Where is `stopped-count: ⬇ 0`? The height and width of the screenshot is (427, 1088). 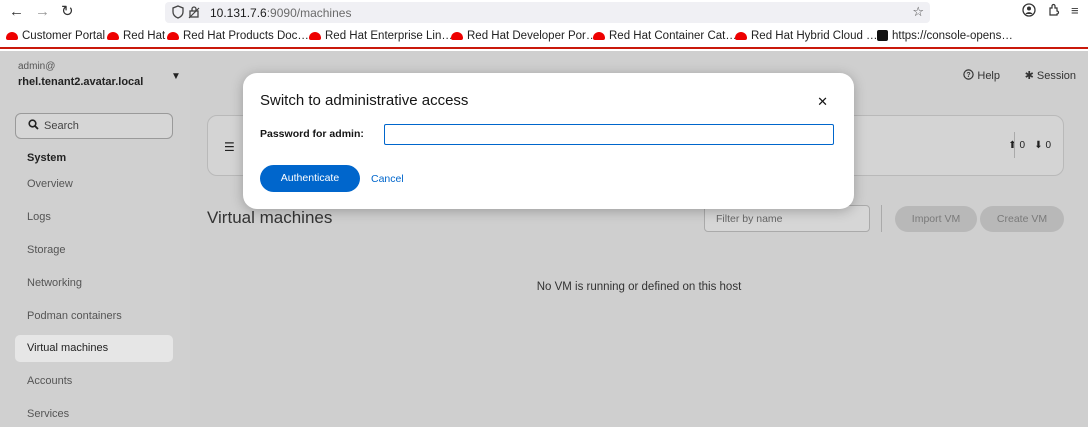
stopped-count: ⬇ 0 is located at coordinates (1042, 145).